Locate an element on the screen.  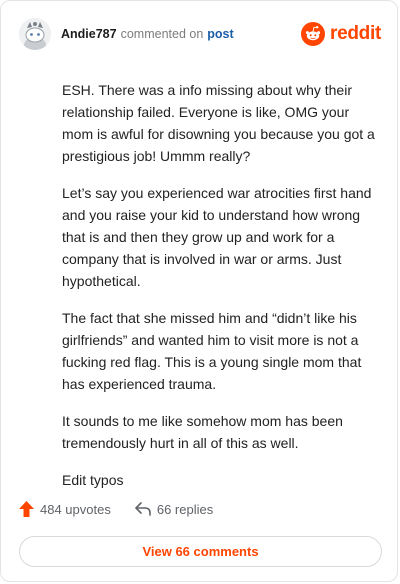
avatar is located at coordinates (35, 34).